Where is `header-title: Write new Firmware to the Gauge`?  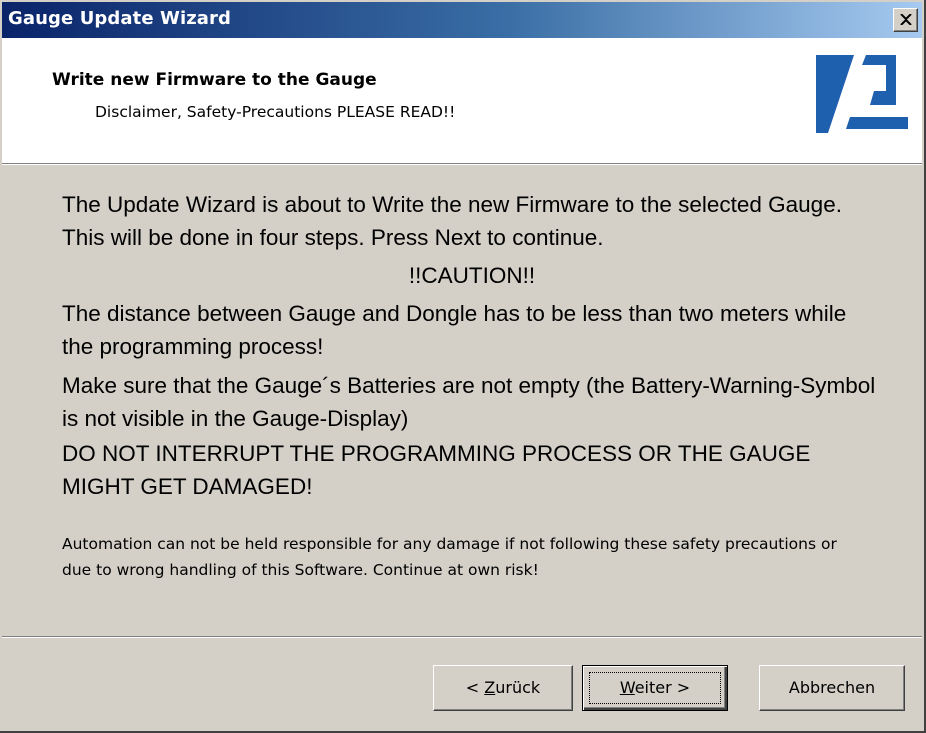 header-title: Write new Firmware to the Gauge is located at coordinates (214, 80).